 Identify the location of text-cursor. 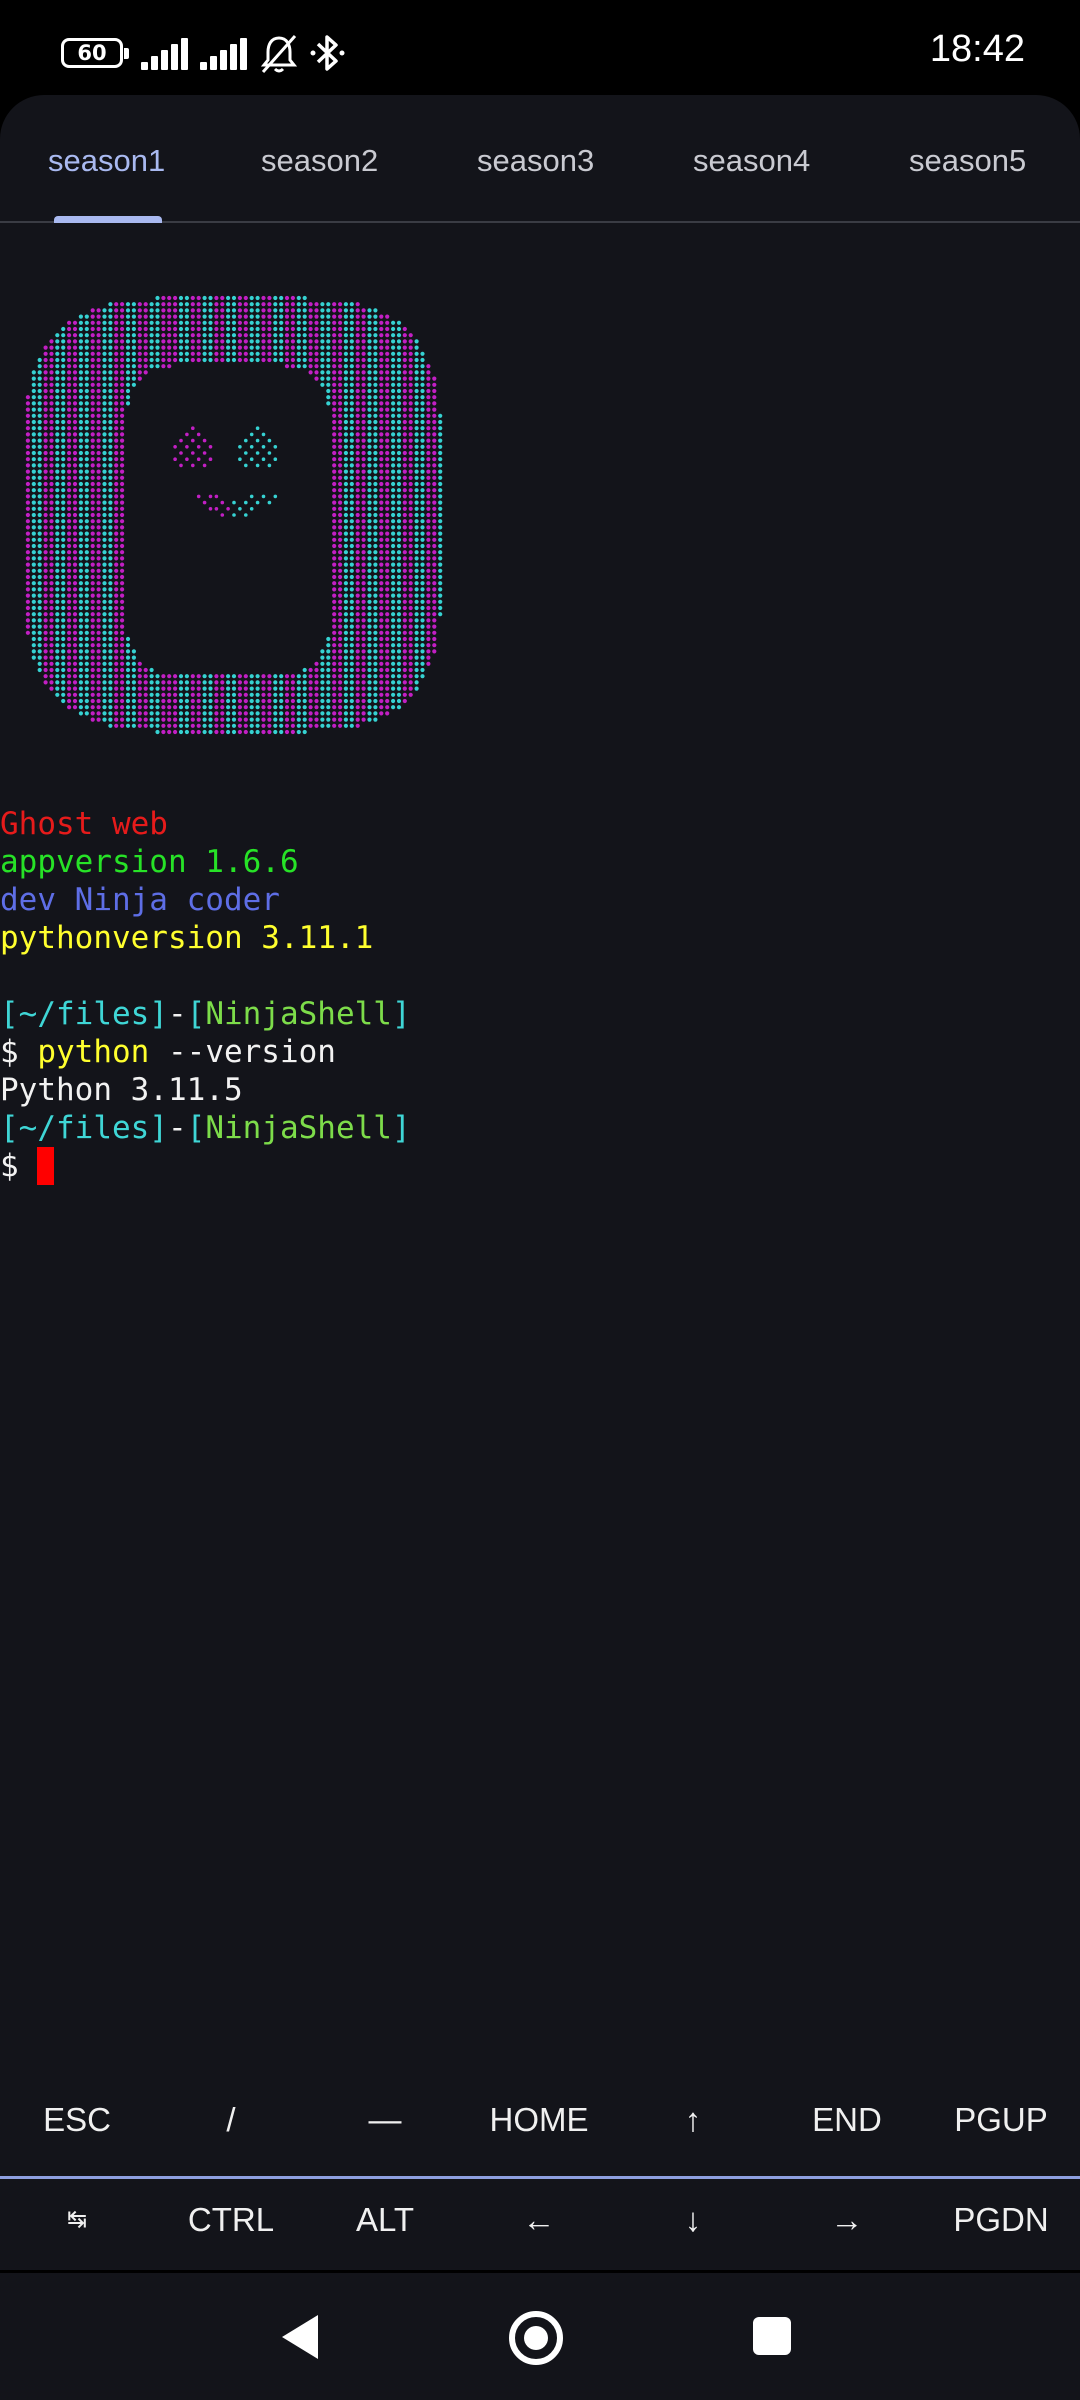
(46, 1166).